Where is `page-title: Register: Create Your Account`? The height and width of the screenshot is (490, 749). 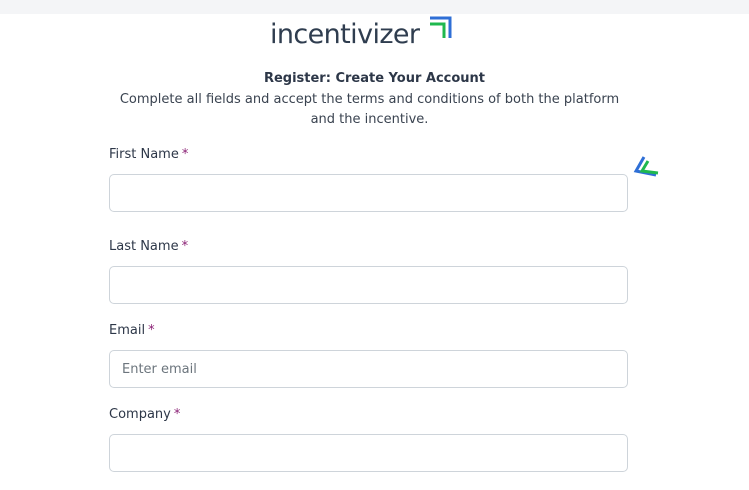
page-title: Register: Create Your Account is located at coordinates (374, 78).